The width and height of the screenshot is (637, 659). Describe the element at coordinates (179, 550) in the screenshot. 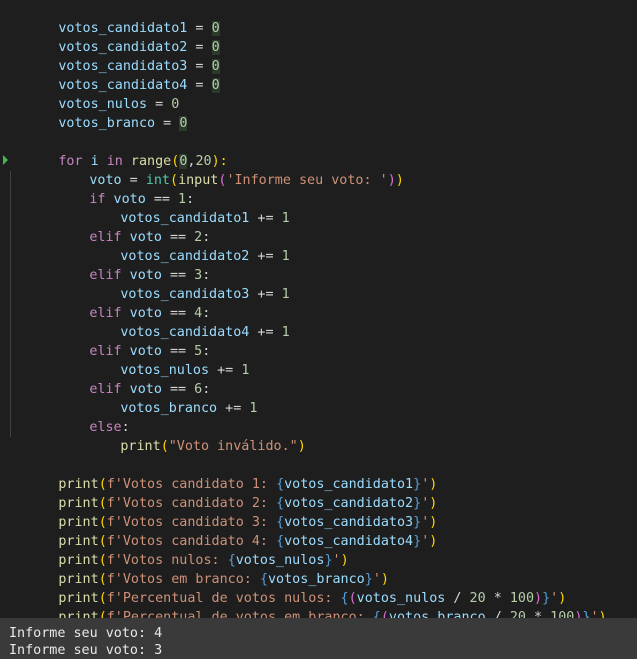

I see `code-line: print(f'Votos nulos: {votos_nulos}')` at that location.